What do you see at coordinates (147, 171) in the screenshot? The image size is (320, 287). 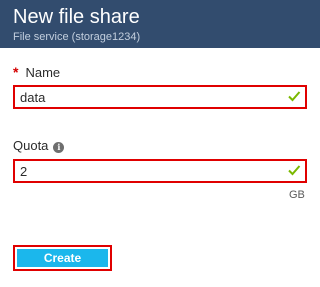 I see `quota-input` at bounding box center [147, 171].